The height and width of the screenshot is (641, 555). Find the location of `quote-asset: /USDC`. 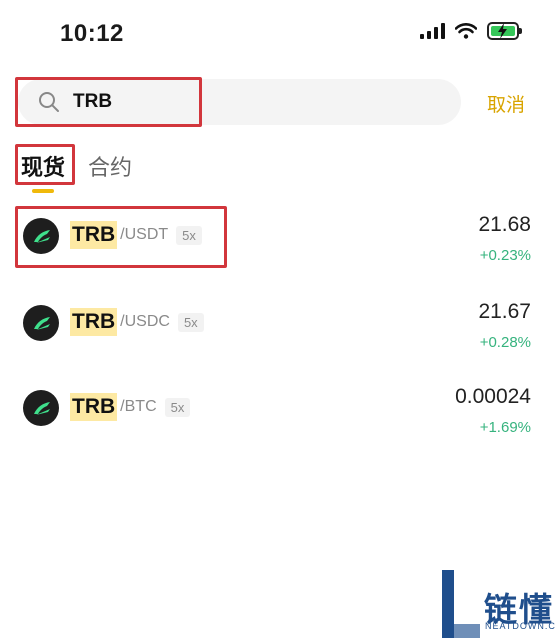

quote-asset: /USDC is located at coordinates (145, 321).